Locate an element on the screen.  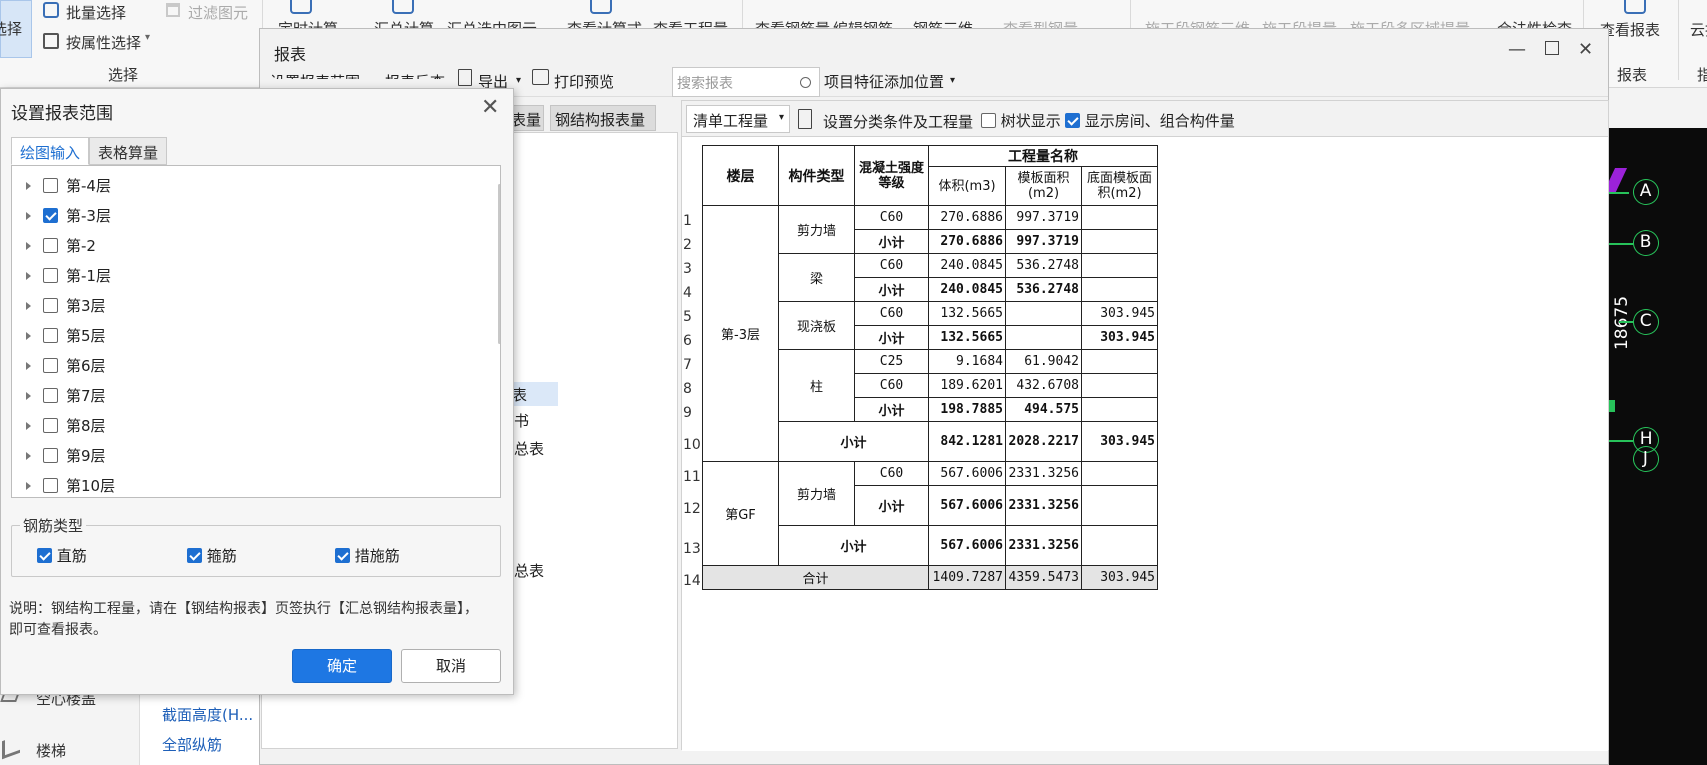
rebar-measure-checkbox: 措施筋 is located at coordinates (367, 555).